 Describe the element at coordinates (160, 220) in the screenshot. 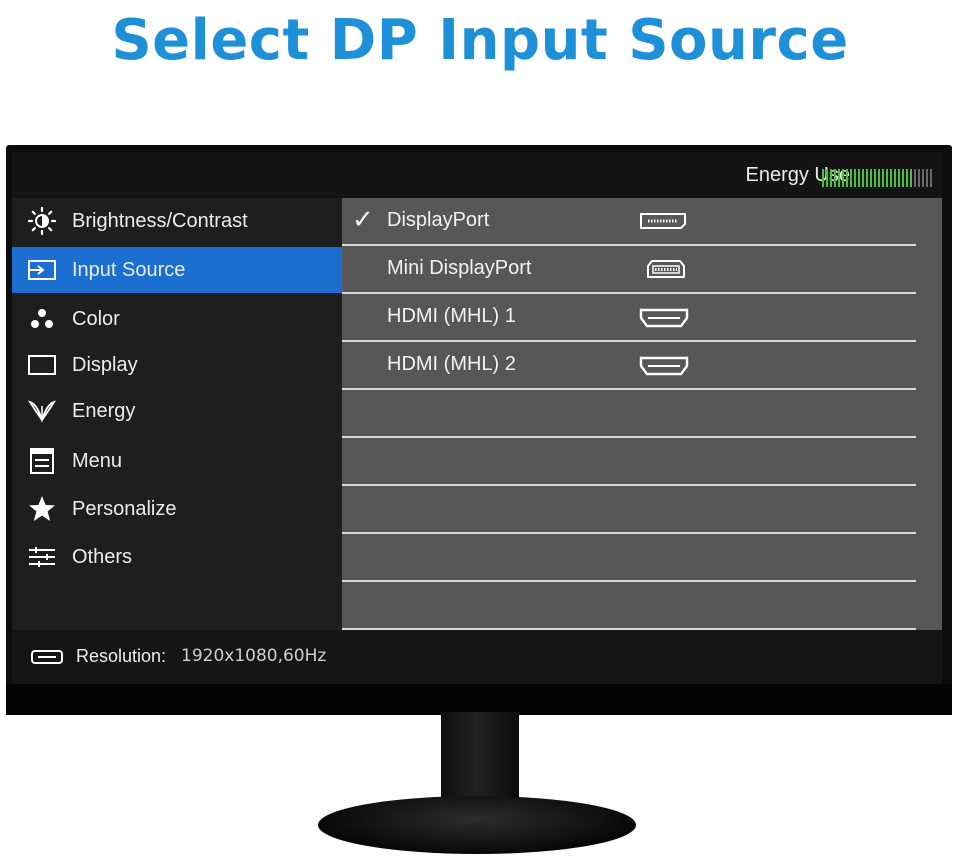

I see `menu-label: Brightness/Contrast` at that location.